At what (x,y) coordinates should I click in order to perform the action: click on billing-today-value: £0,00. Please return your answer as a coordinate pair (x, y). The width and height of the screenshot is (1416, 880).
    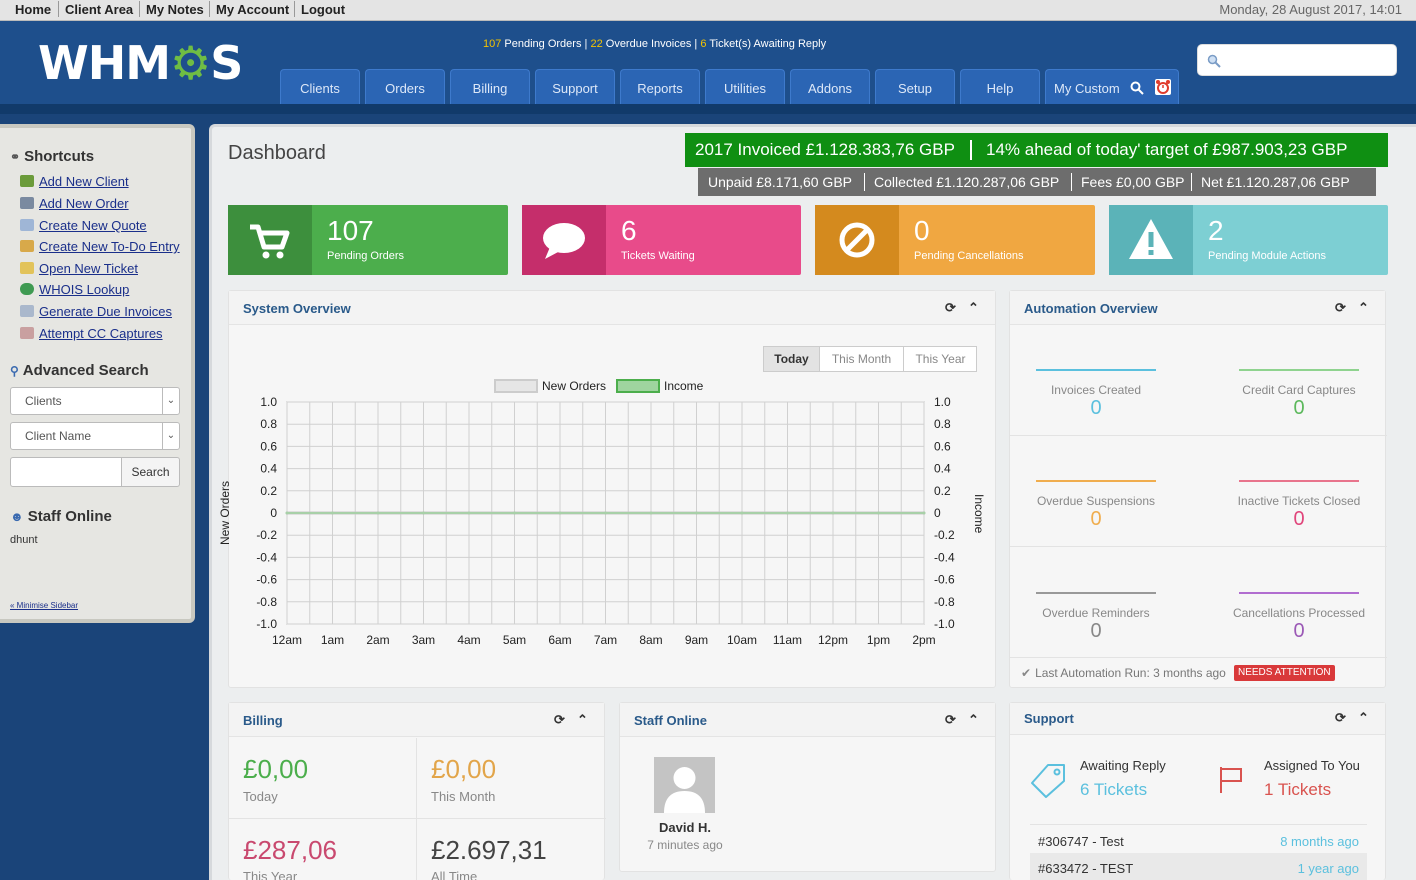
    Looking at the image, I should click on (276, 769).